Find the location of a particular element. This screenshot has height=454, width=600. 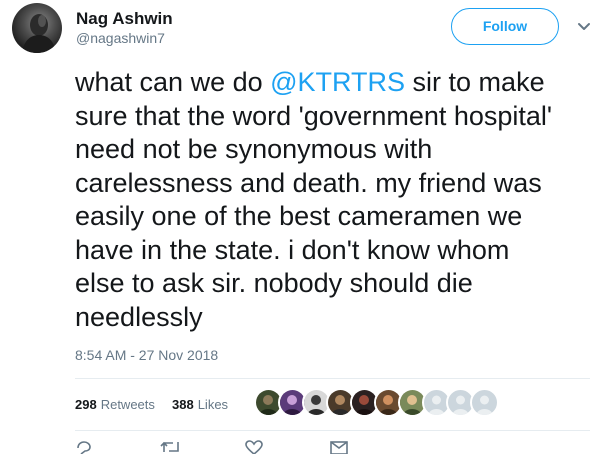

reply-action is located at coordinates (84, 447).